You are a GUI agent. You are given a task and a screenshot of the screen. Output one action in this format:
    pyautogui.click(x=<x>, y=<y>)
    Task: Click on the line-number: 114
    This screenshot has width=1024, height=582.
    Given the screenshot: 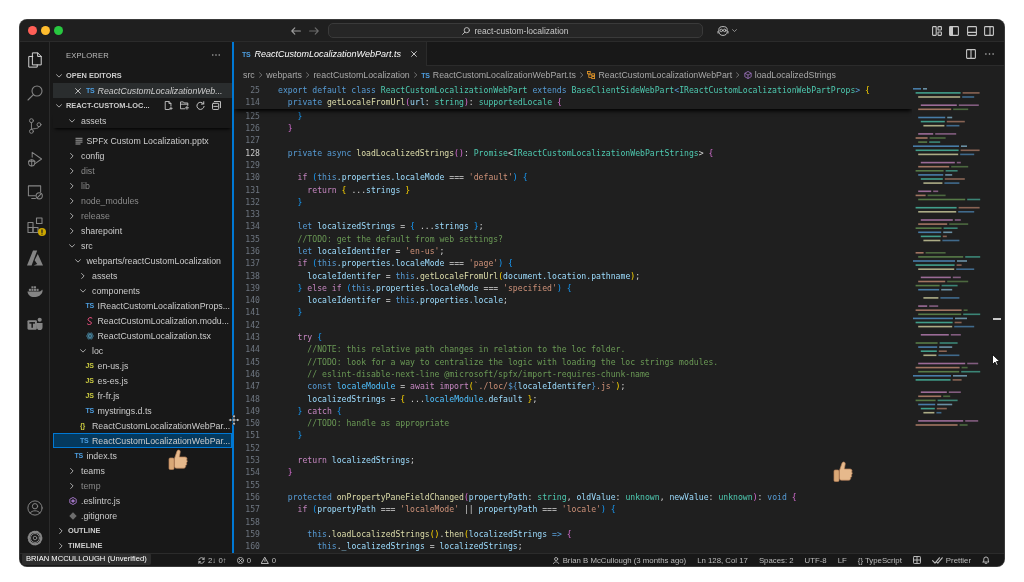 What is the action you would take?
    pyautogui.click(x=252, y=102)
    